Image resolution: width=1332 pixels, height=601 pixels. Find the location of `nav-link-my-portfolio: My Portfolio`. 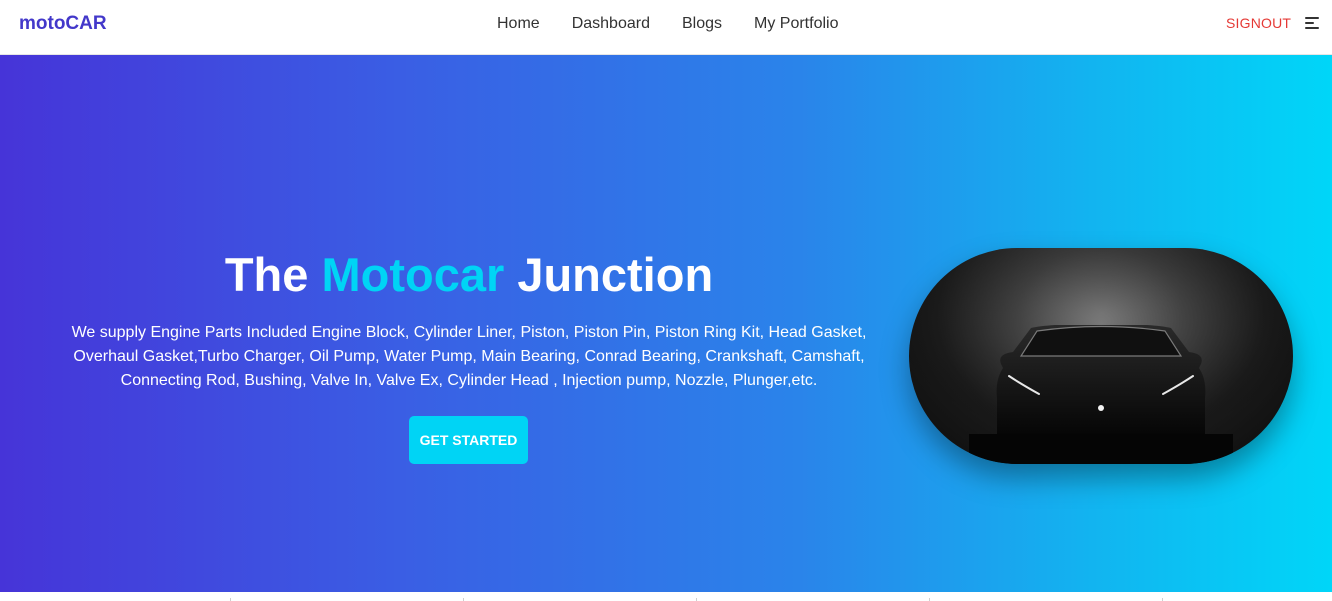

nav-link-my-portfolio: My Portfolio is located at coordinates (796, 24).